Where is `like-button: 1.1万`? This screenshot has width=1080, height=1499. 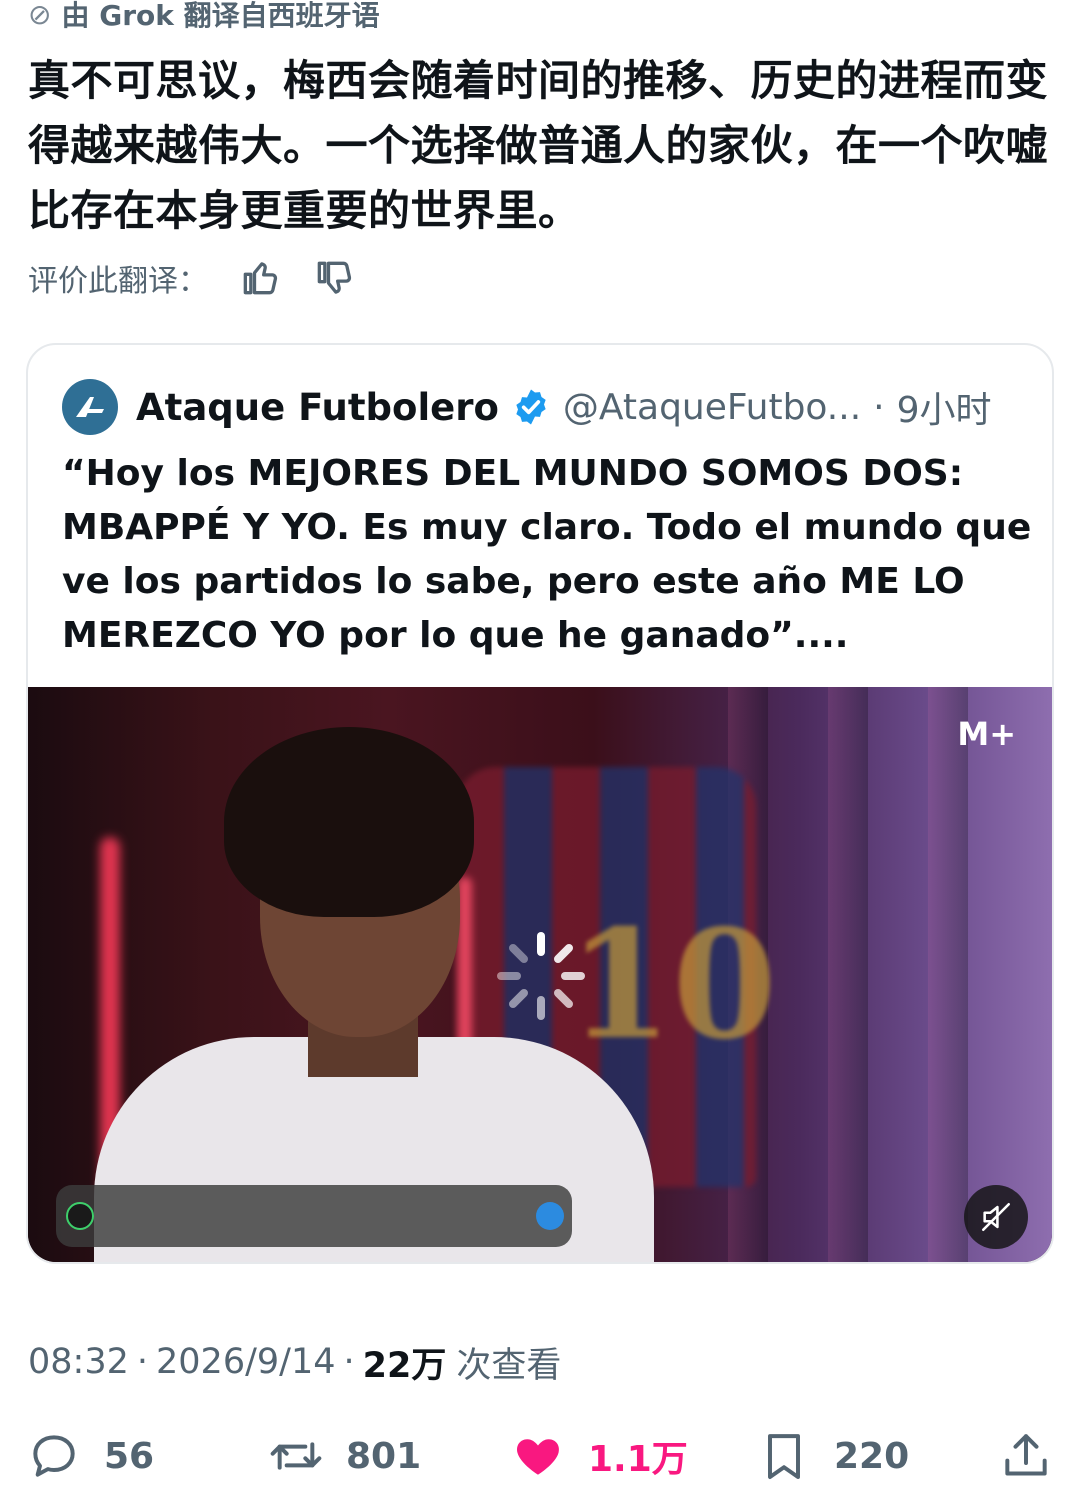 like-button: 1.1万 is located at coordinates (599, 1456).